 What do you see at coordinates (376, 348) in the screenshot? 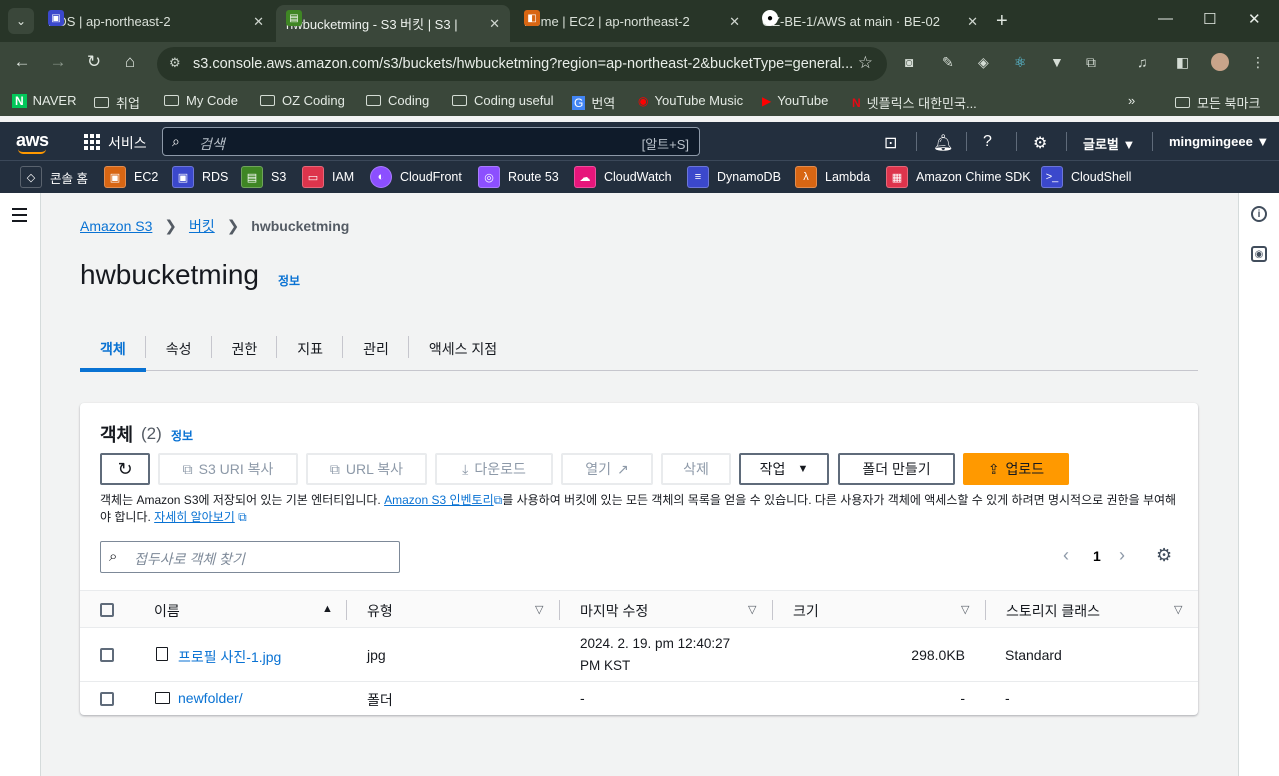
I see `tab-management: 관리` at bounding box center [376, 348].